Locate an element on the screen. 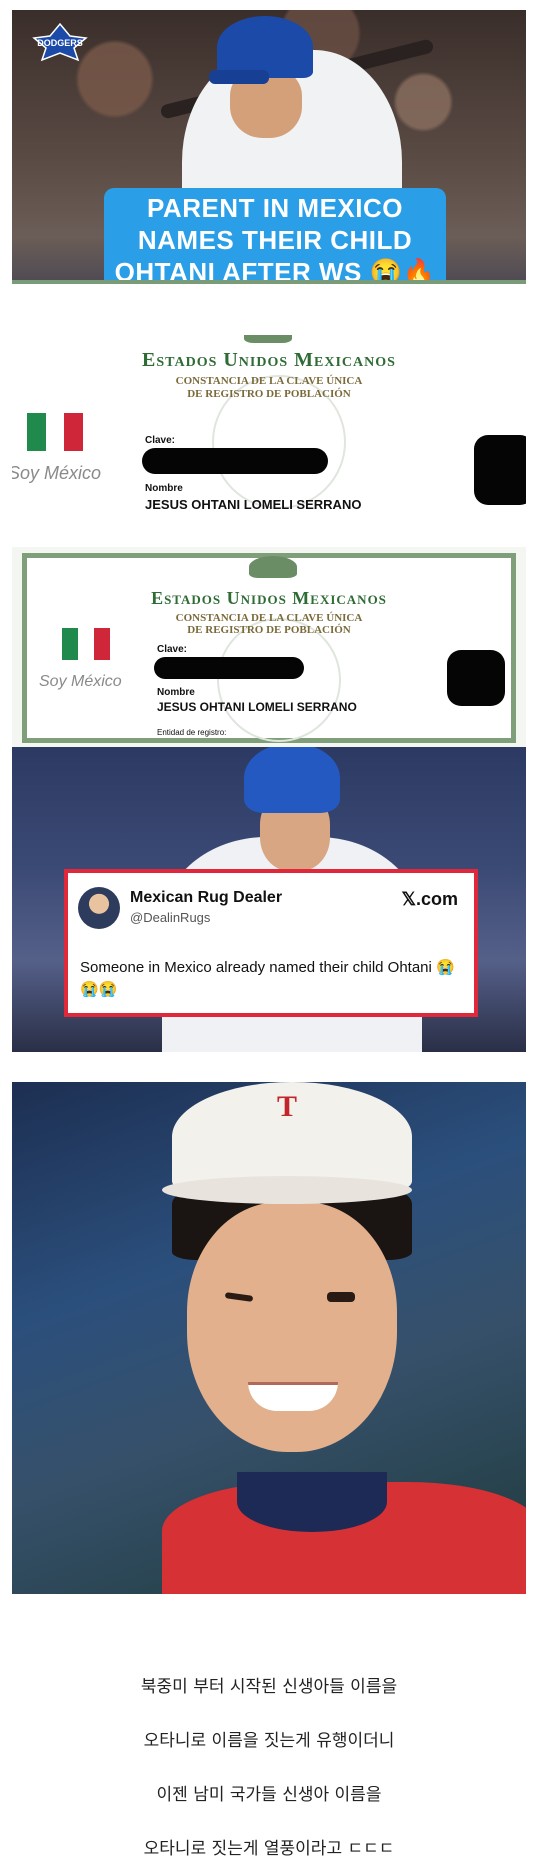  player-face is located at coordinates (292, 1327).